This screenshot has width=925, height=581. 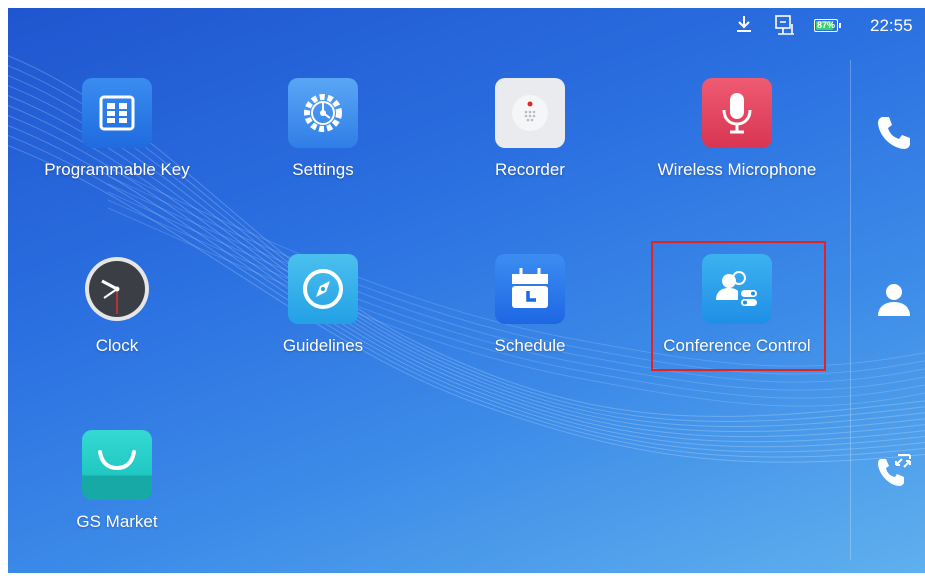 What do you see at coordinates (323, 345) in the screenshot?
I see `app-label: Guidelines` at bounding box center [323, 345].